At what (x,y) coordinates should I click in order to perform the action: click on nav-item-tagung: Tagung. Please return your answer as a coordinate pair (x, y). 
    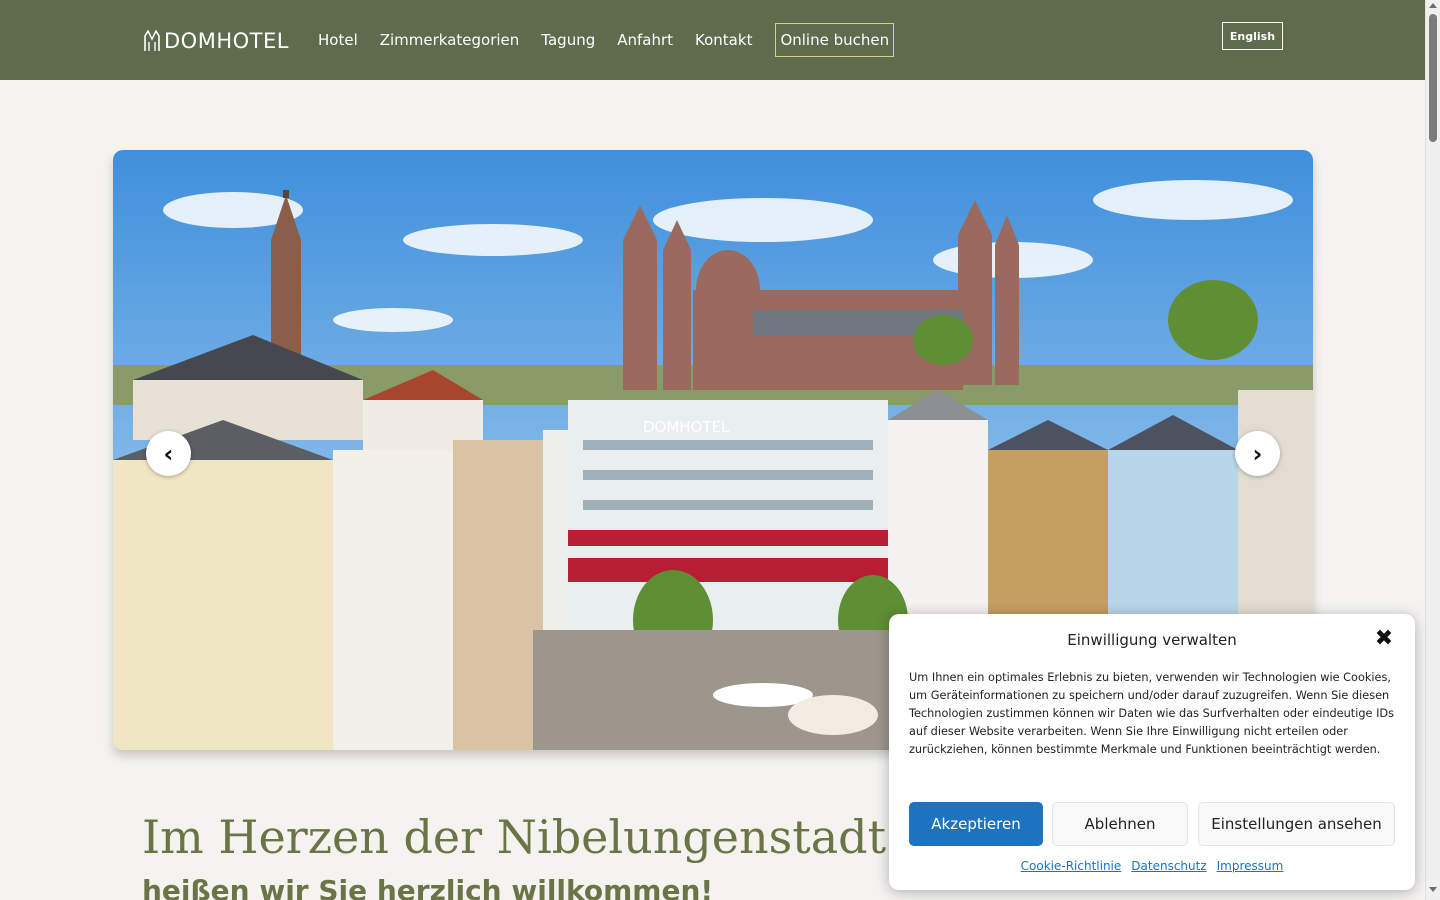
    Looking at the image, I should click on (568, 40).